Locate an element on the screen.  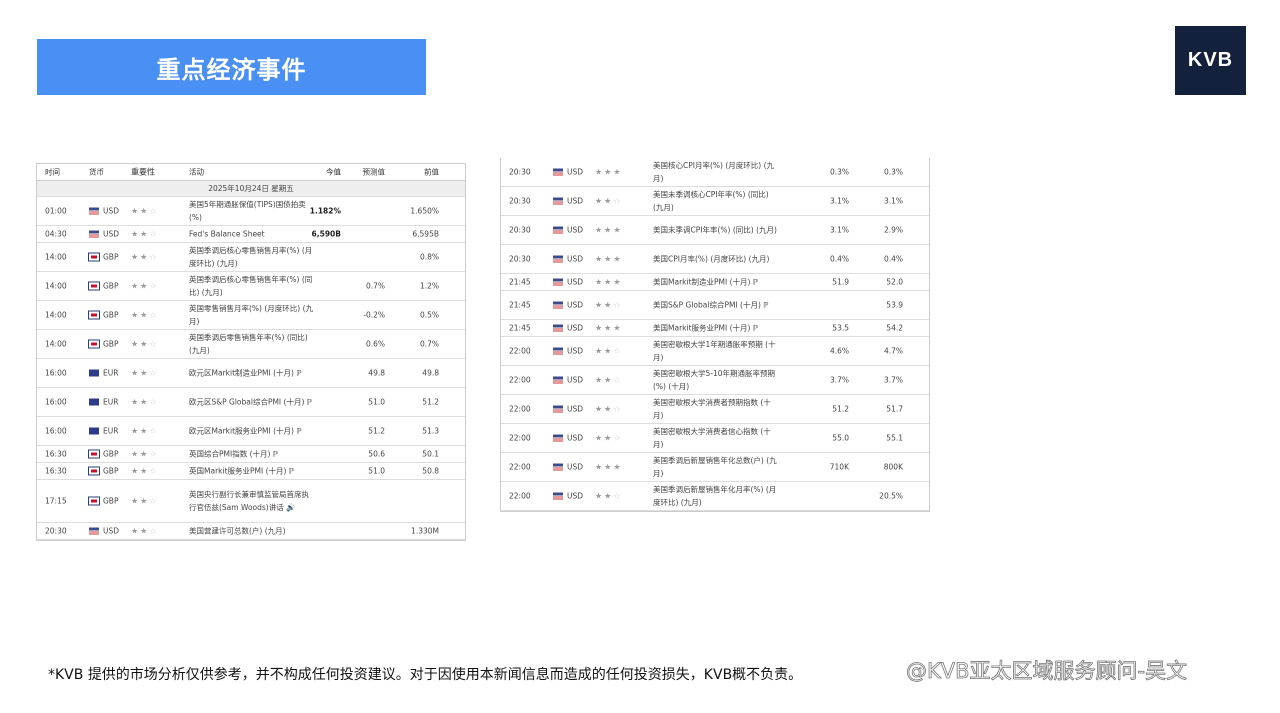
event-activity: 欧元区Markit制造业PMI (十月) ℙ is located at coordinates (251, 373).